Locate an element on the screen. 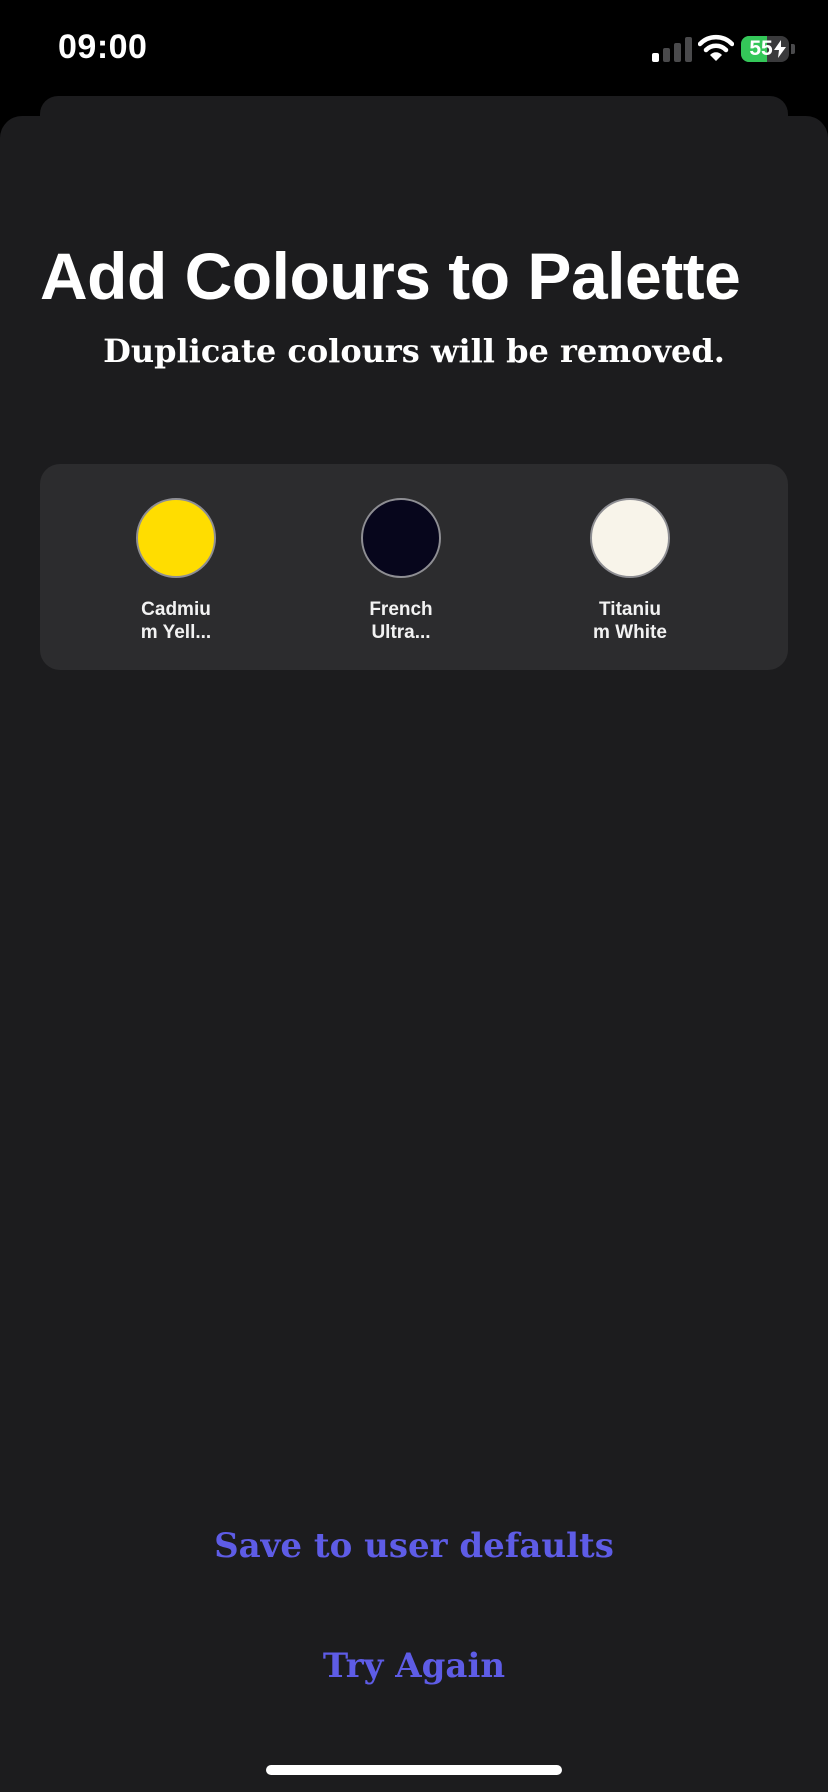  swatch-label: Titaniu m White is located at coordinates (630, 621).